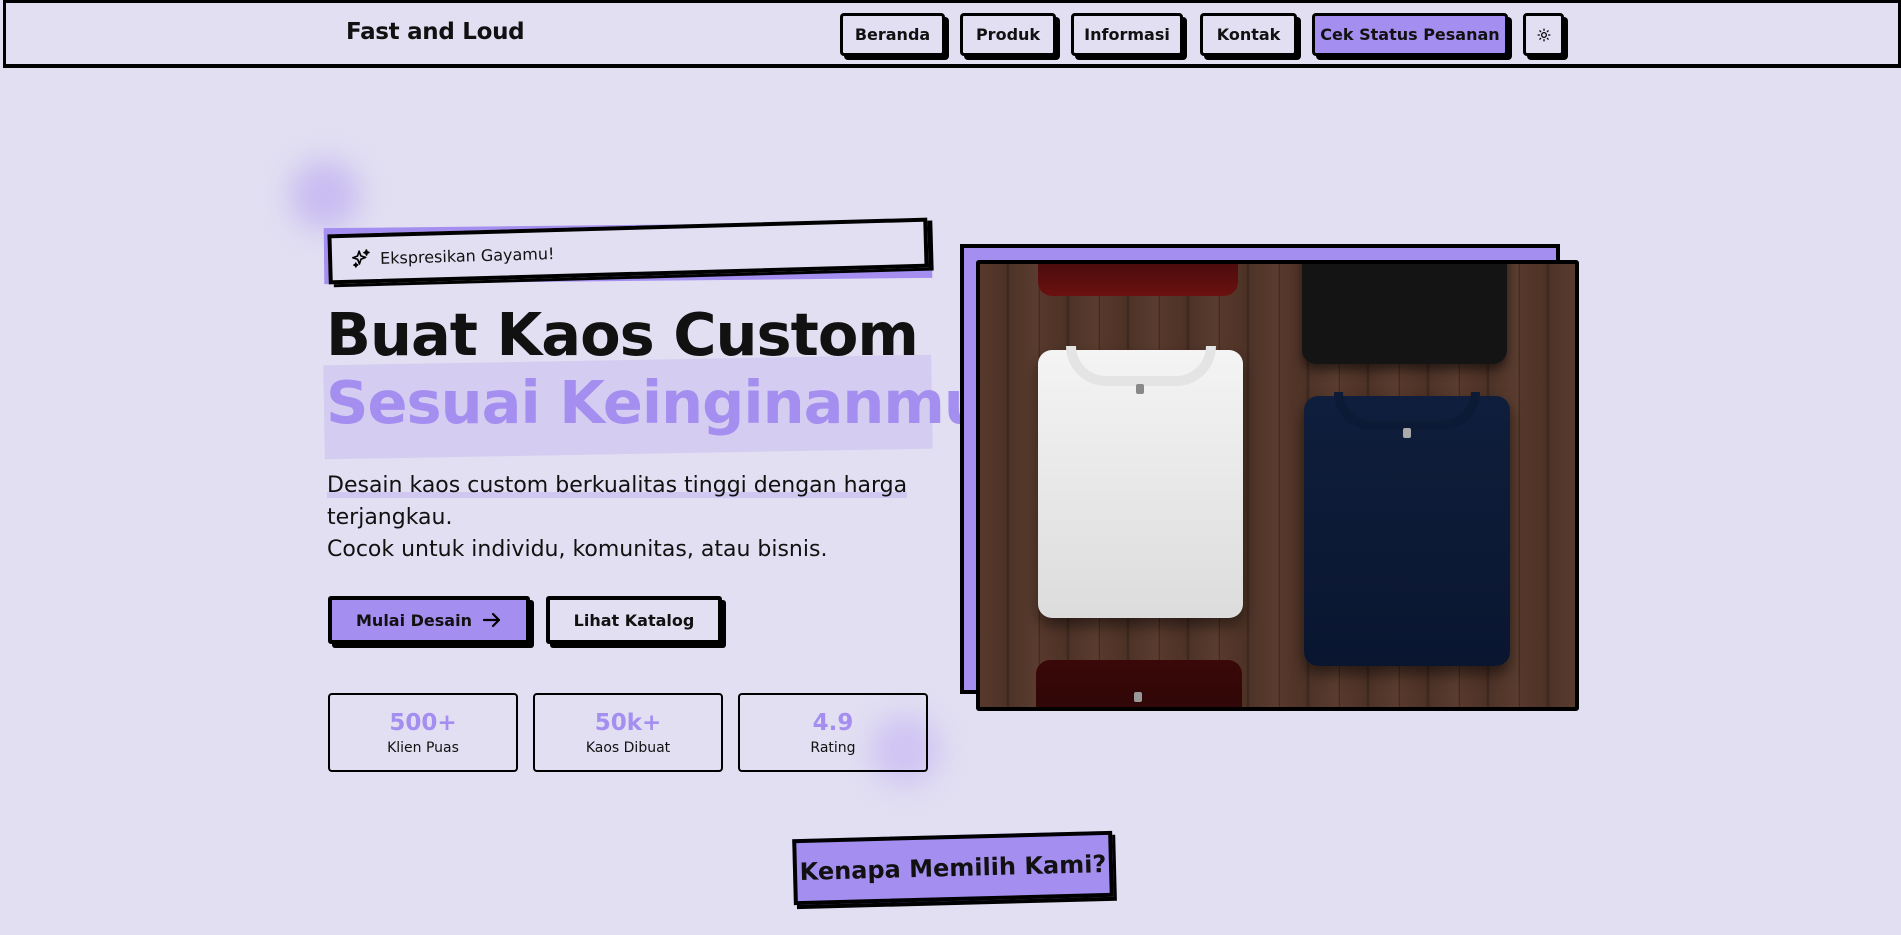 The image size is (1901, 935). What do you see at coordinates (833, 723) in the screenshot?
I see `stat-value: 4.9` at bounding box center [833, 723].